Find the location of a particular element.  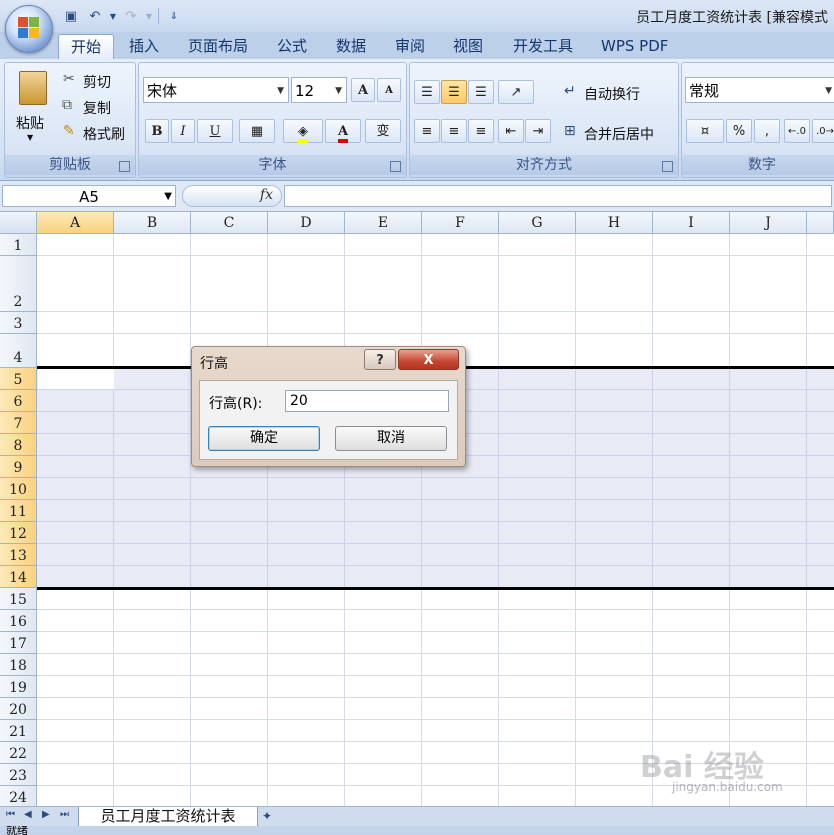

row-header-5: 5 is located at coordinates (18, 379).